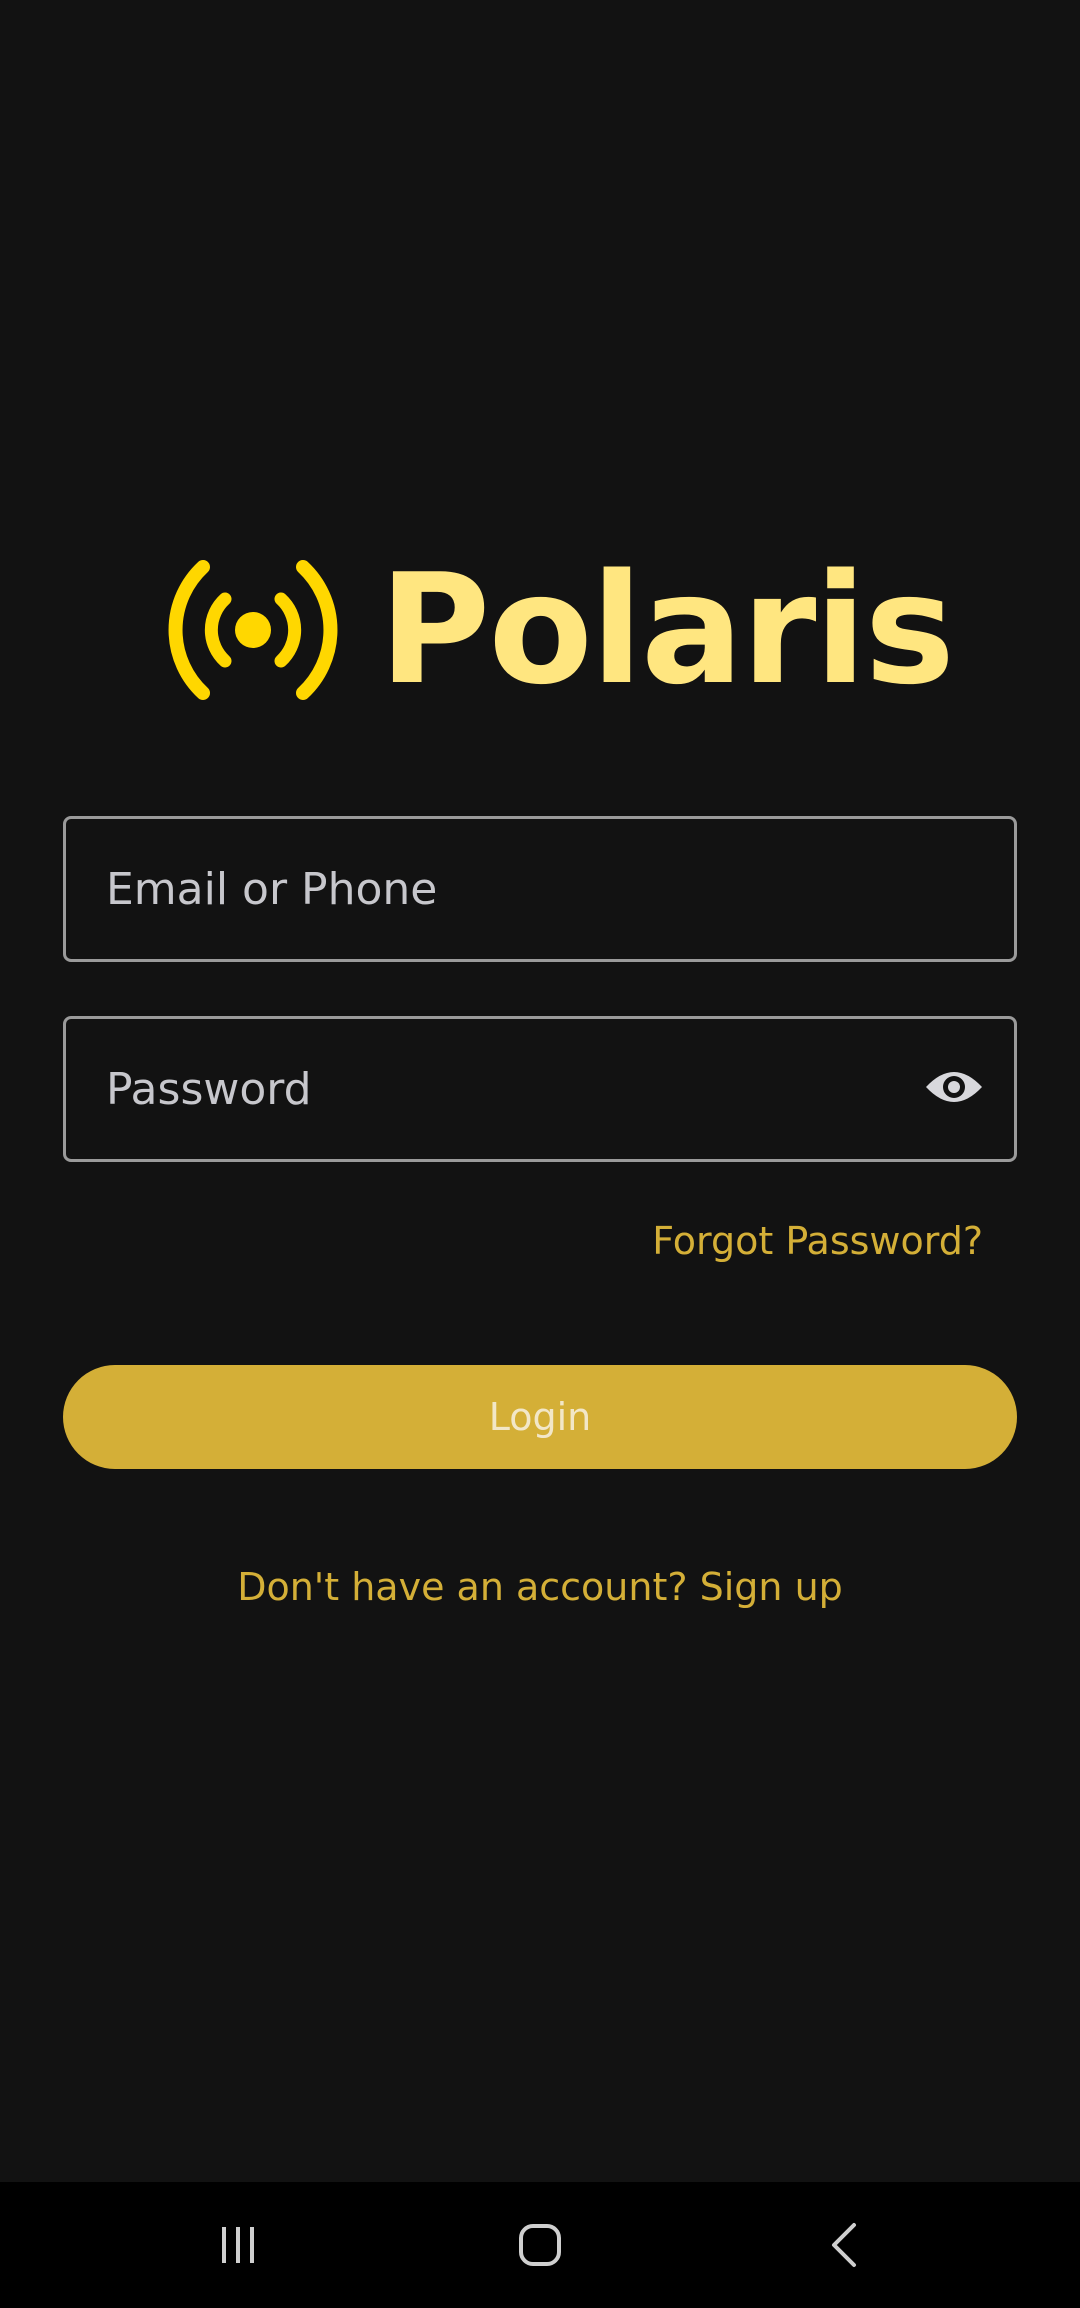  I want to click on app-name: Polaris, so click(667, 629).